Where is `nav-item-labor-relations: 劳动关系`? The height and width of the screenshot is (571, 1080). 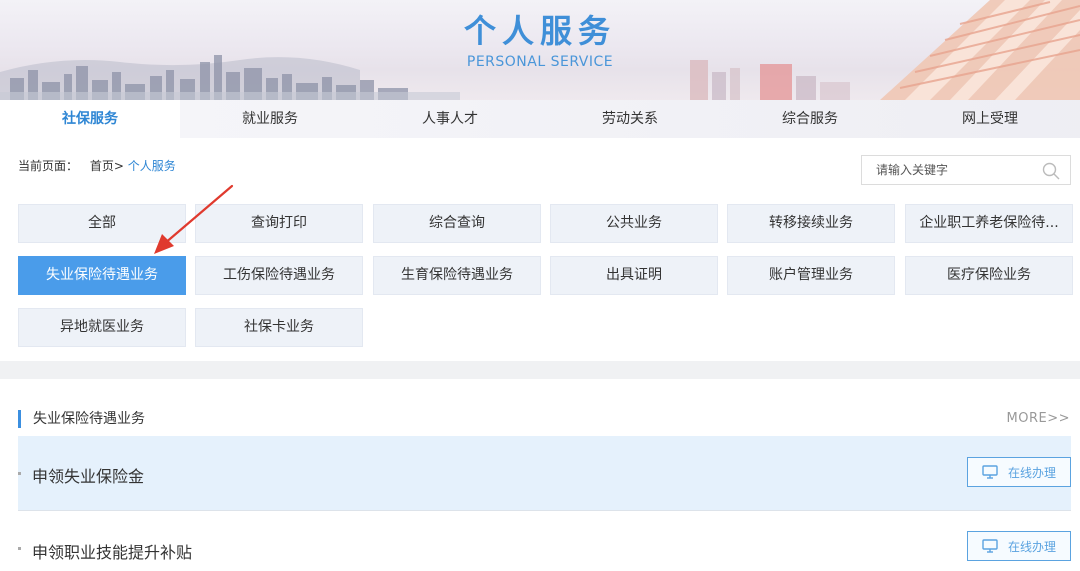
nav-item-labor-relations: 劳动关系 is located at coordinates (630, 119).